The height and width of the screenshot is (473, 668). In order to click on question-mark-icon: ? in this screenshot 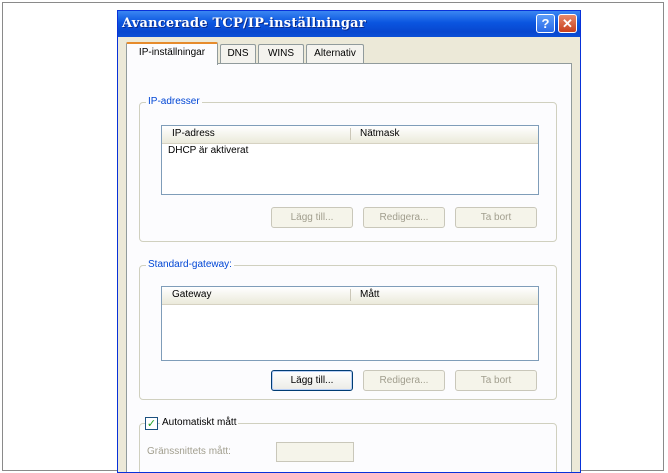, I will do `click(545, 23)`.